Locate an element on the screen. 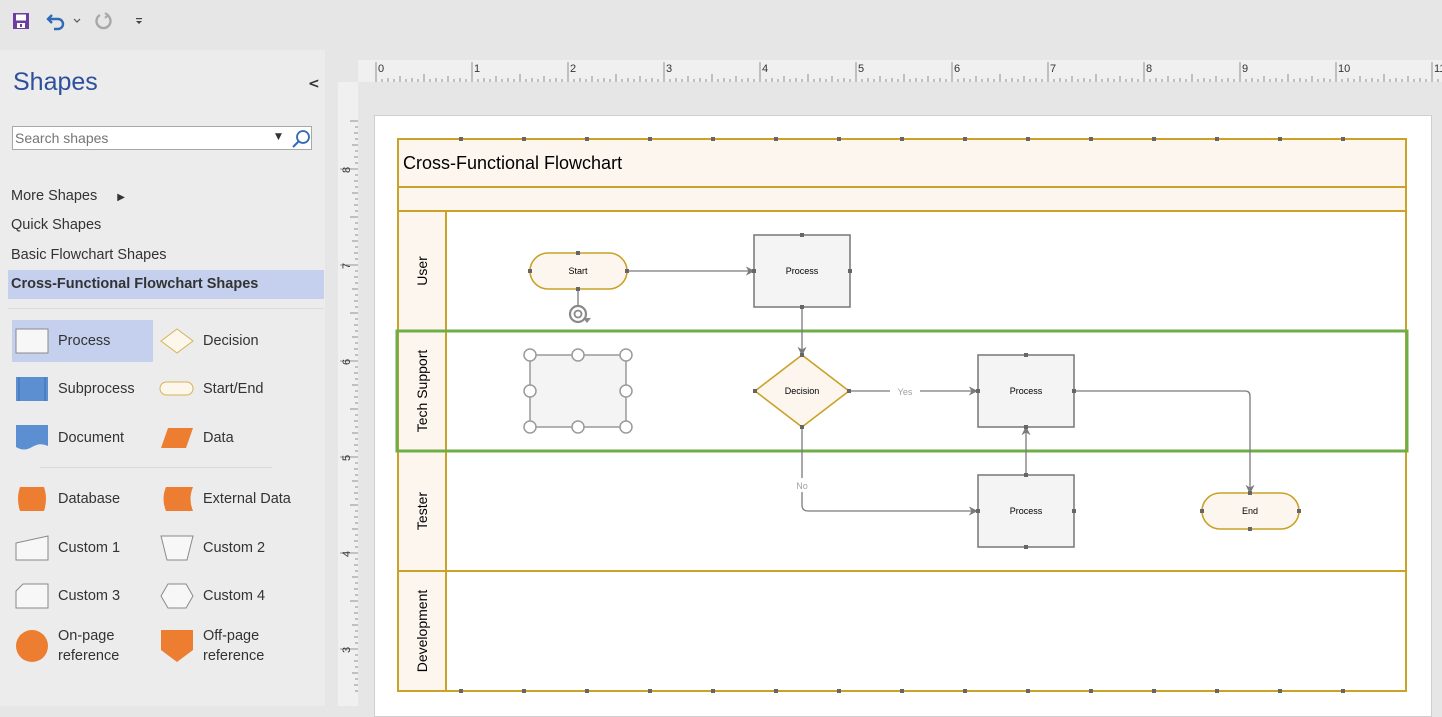 The height and width of the screenshot is (717, 1442). shape-process-support: Process is located at coordinates (1026, 391).